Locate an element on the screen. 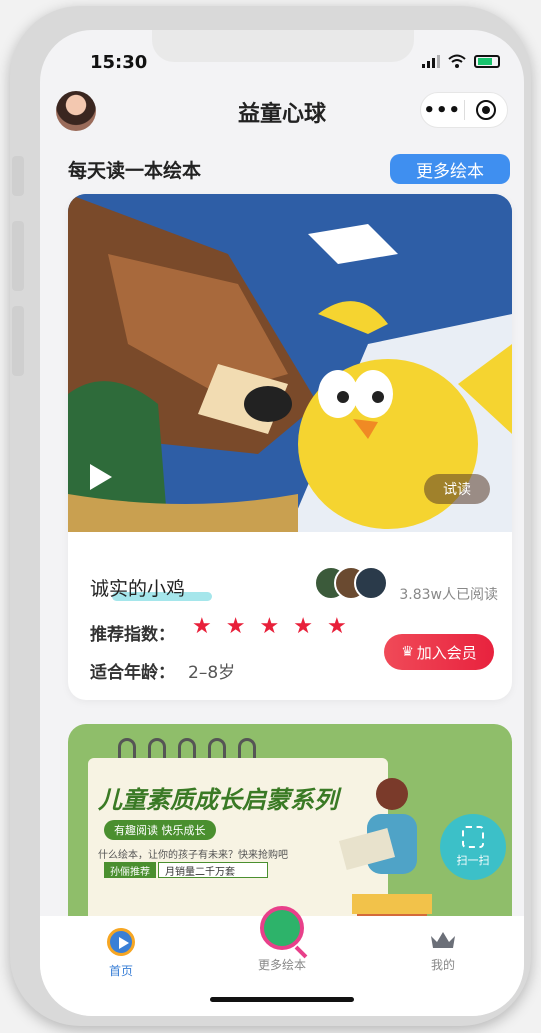 Image resolution: width=541 pixels, height=1033 pixels. scan-label: 扫一扫 is located at coordinates (473, 860).